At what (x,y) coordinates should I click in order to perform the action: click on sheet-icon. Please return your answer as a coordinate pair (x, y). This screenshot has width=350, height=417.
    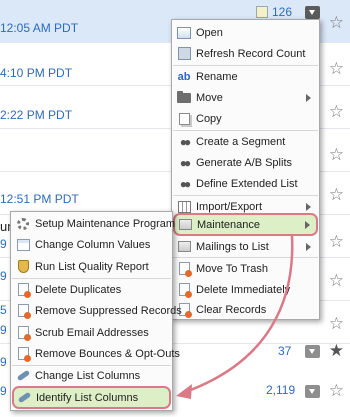
    Looking at the image, I should click on (23, 245).